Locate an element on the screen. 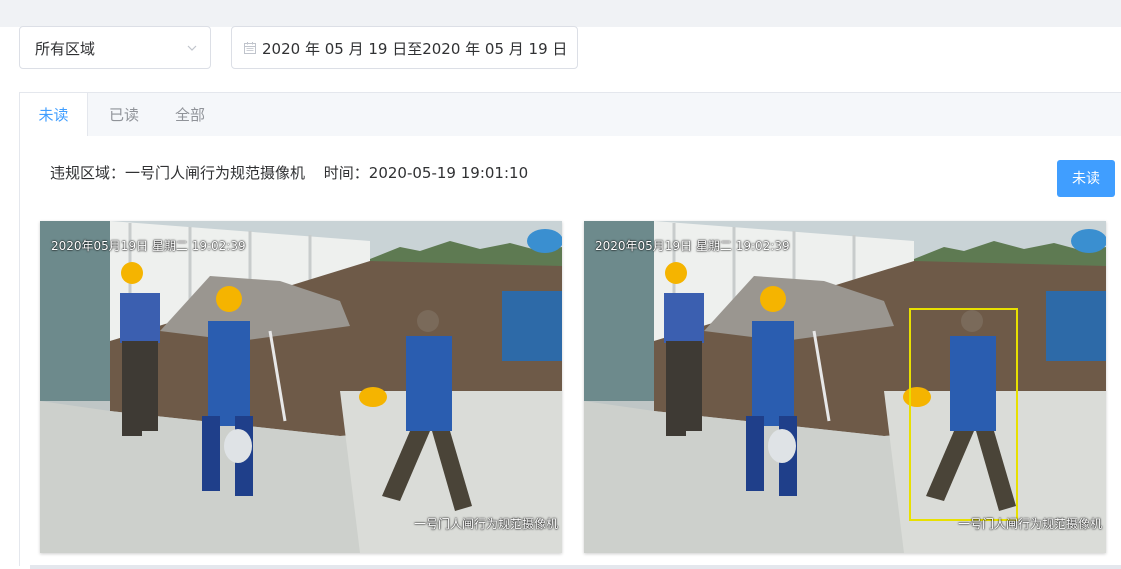 The image size is (1121, 569). top-bar is located at coordinates (560, 13).